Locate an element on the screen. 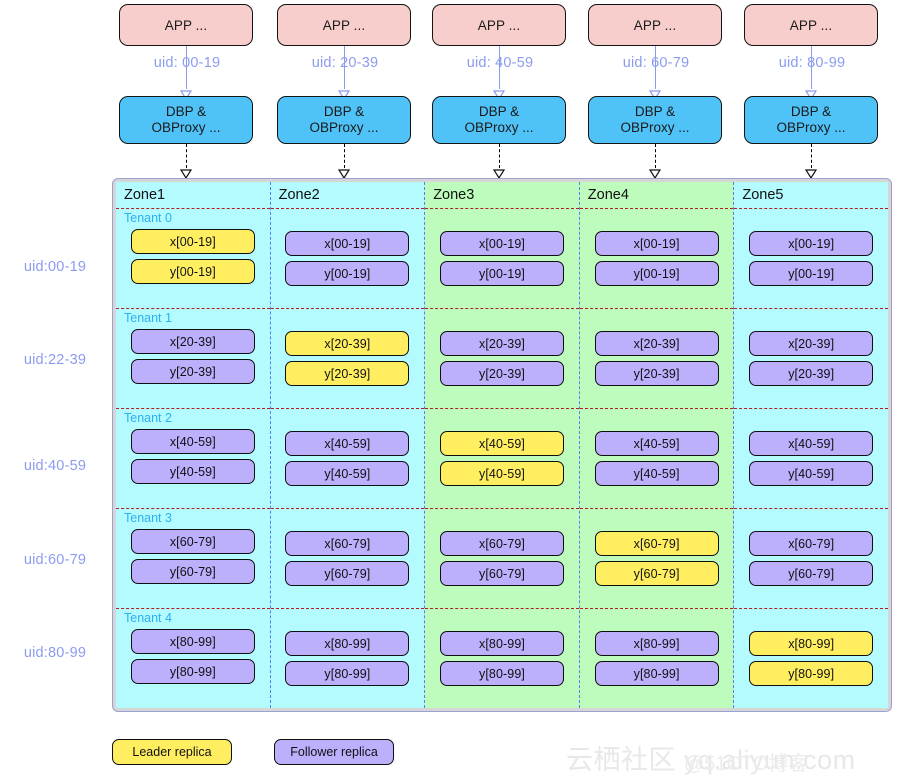 This screenshot has height=777, width=897. legend-follower-replica: Follower replica is located at coordinates (334, 752).